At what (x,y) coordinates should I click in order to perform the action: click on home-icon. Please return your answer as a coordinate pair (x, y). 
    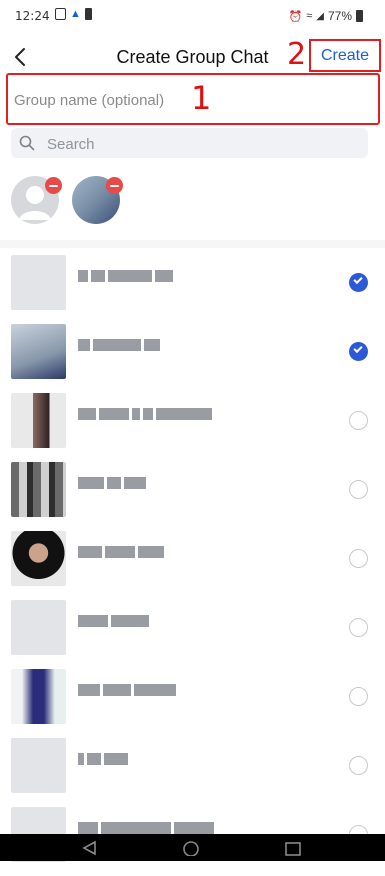
    Looking at the image, I should click on (191, 848).